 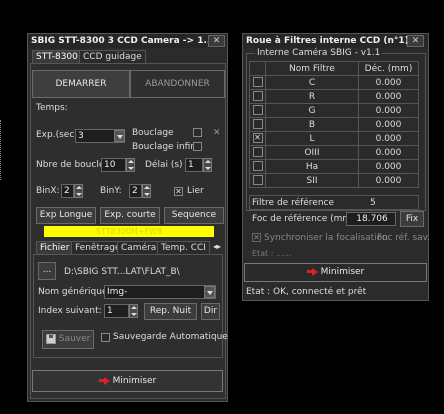 What do you see at coordinates (67, 191) in the screenshot?
I see `binx-input: 2` at bounding box center [67, 191].